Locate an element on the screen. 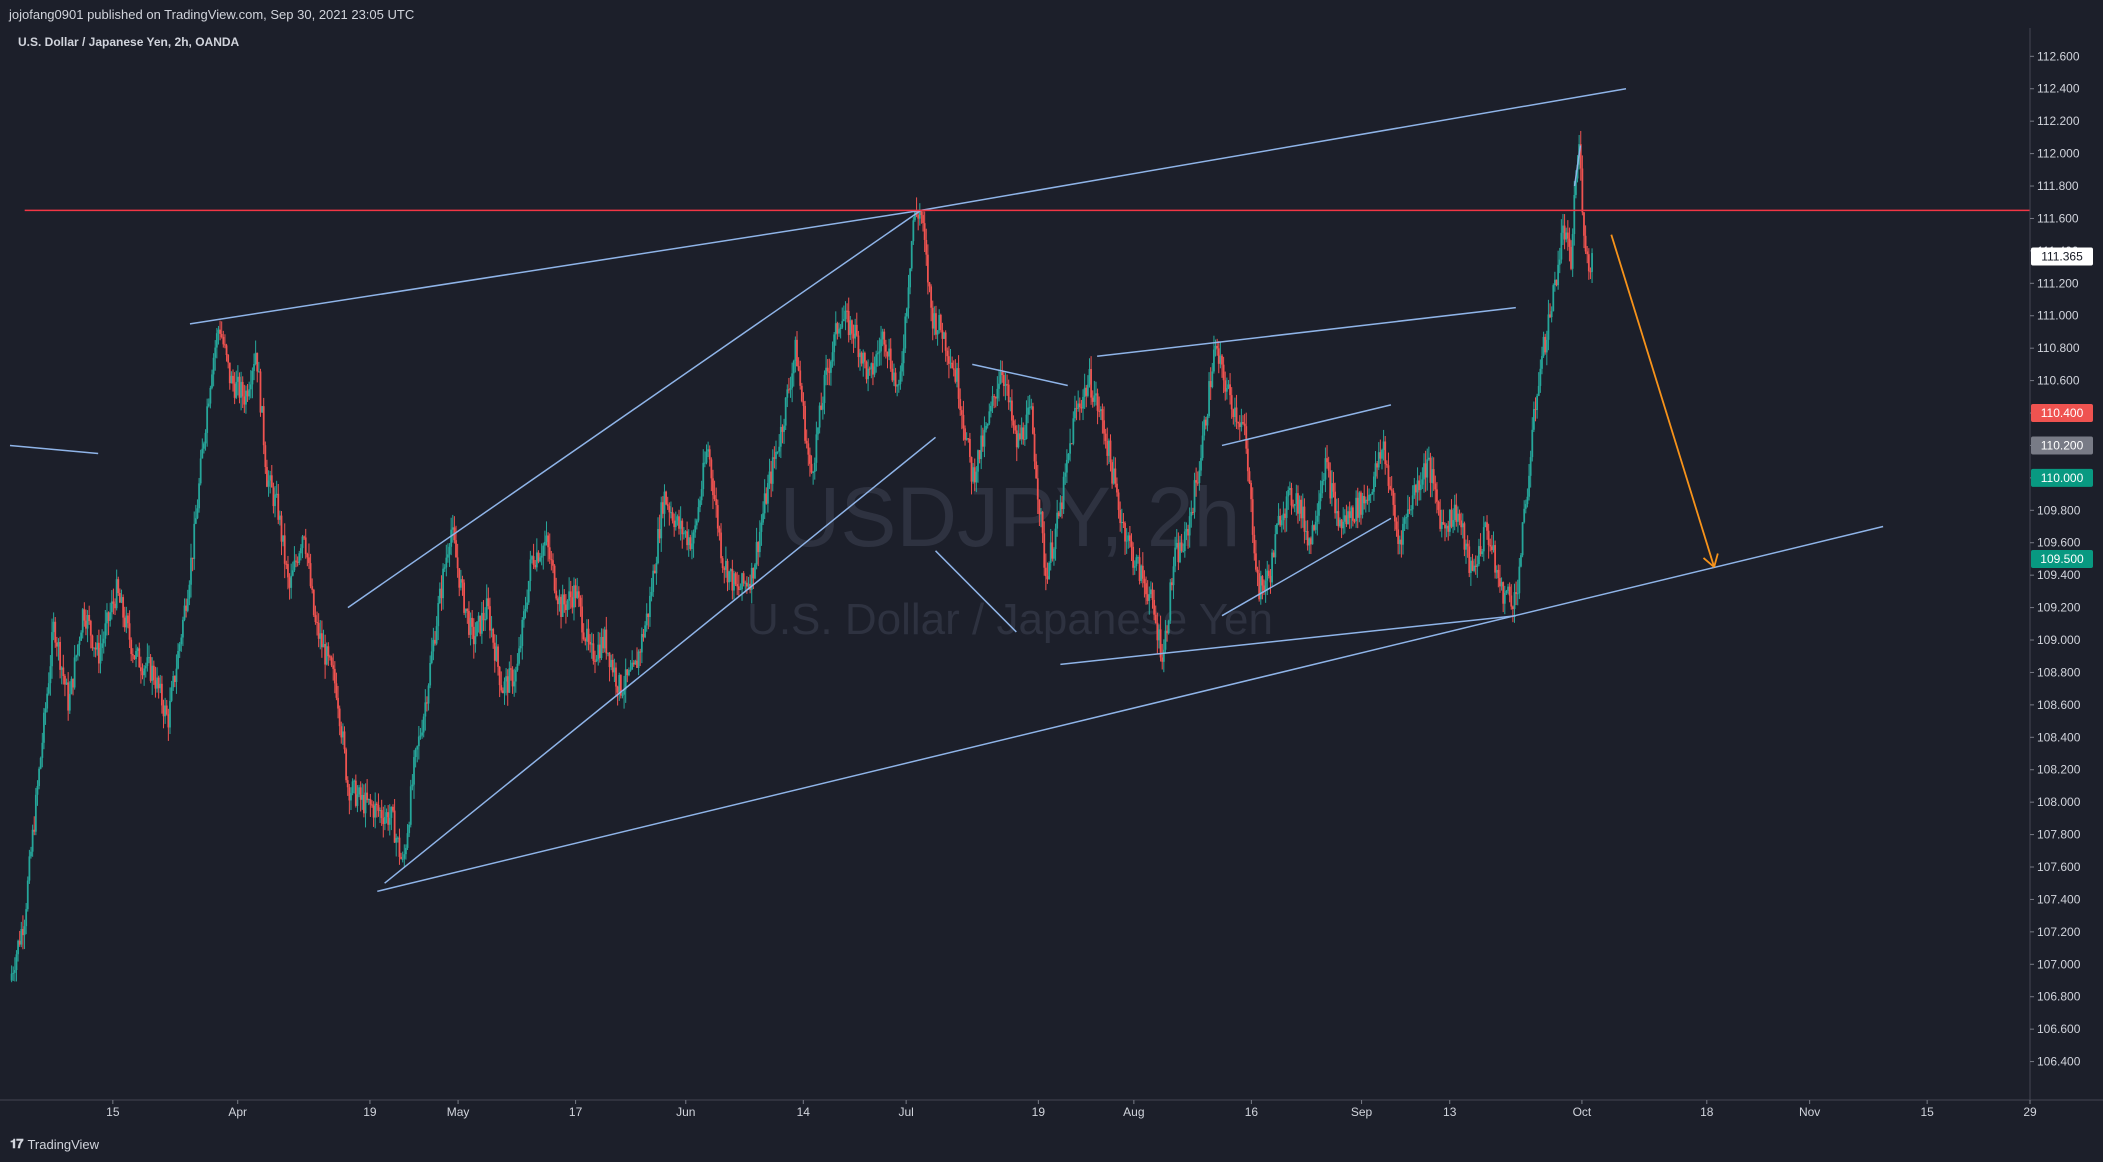 The image size is (2103, 1162). x-tick-label: 29 is located at coordinates (2030, 1112).